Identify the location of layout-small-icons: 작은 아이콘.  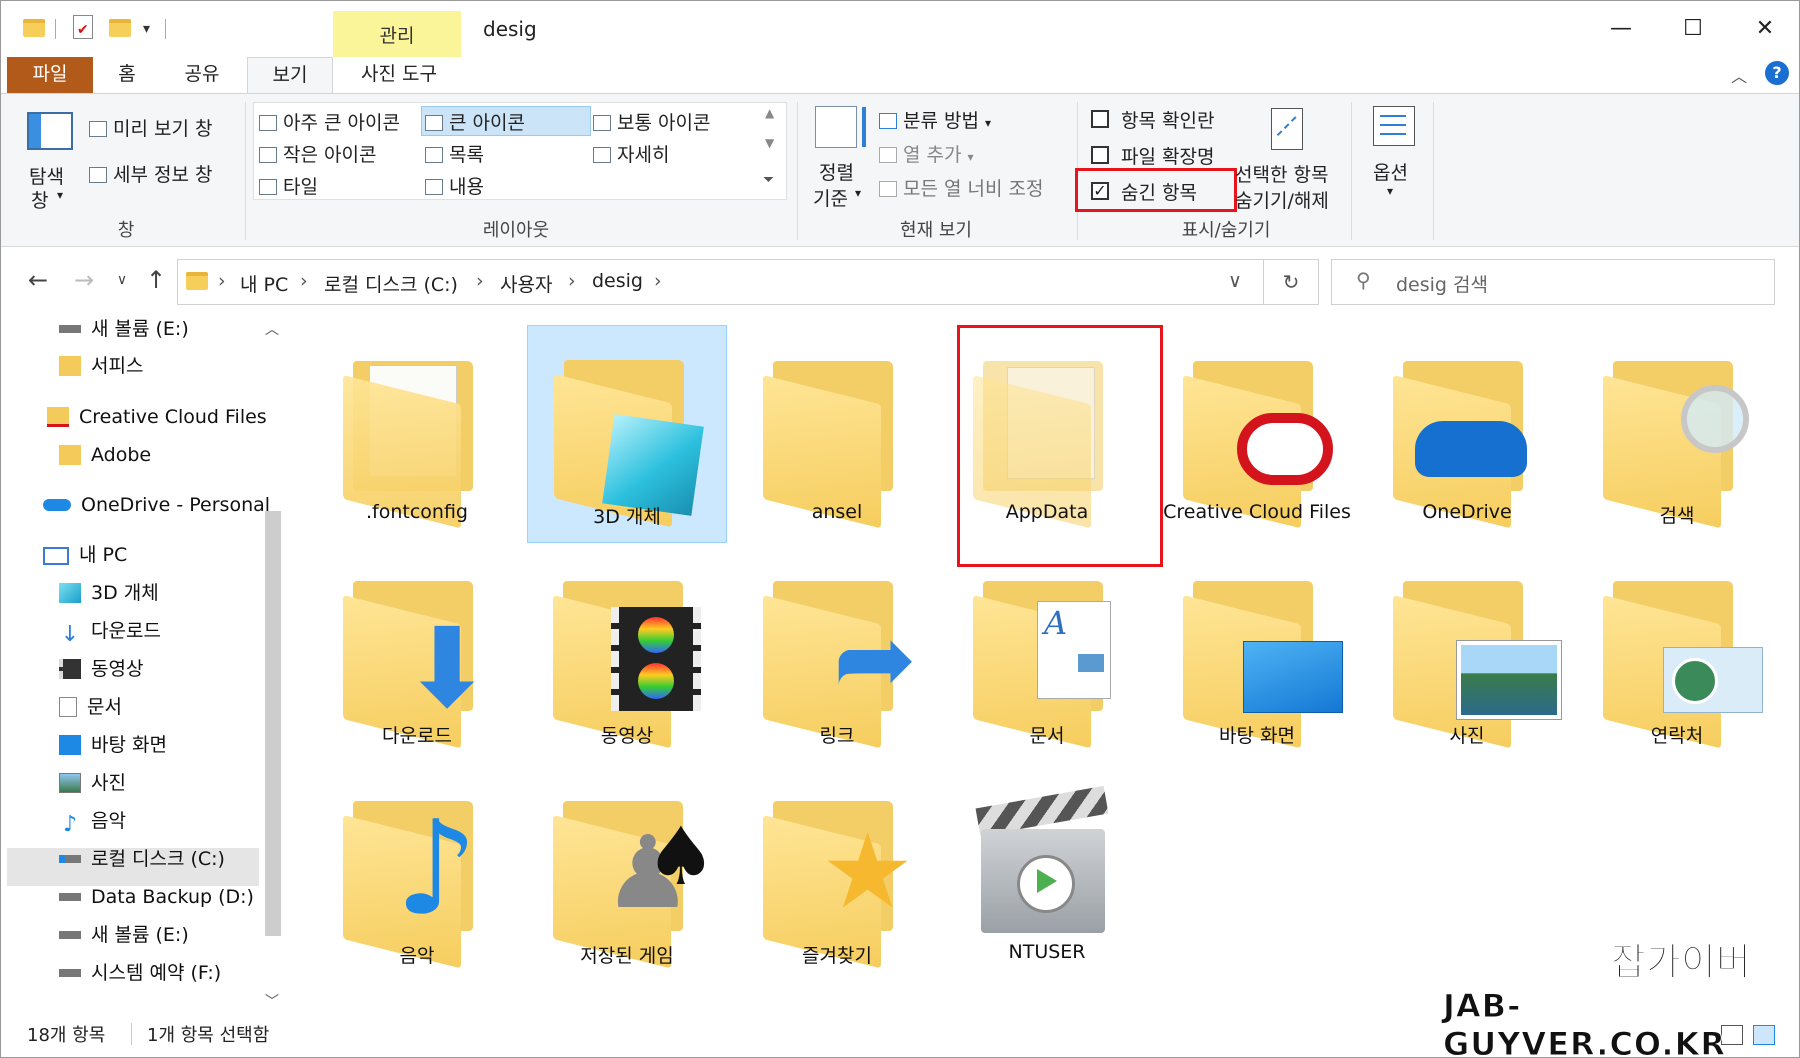
(317, 153).